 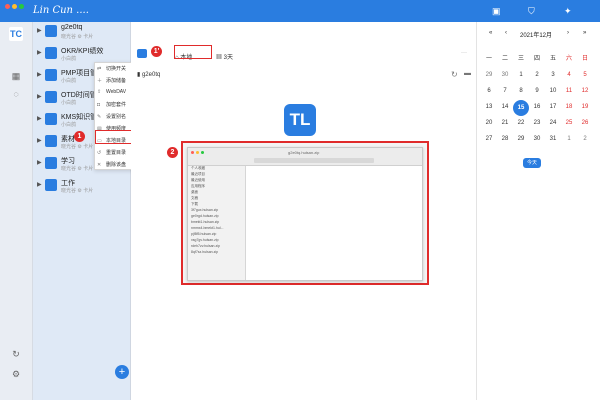 What do you see at coordinates (505, 107) in the screenshot?
I see `calendar-day: 14` at bounding box center [505, 107].